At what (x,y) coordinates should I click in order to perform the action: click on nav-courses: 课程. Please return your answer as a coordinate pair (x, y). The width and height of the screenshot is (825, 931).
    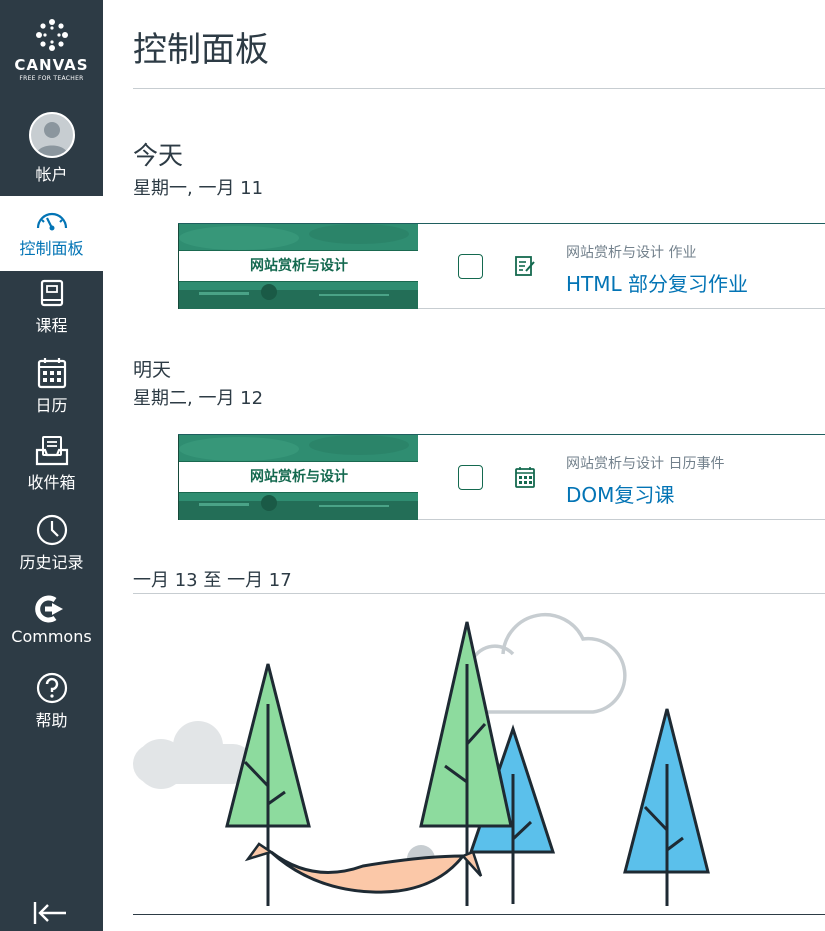
    Looking at the image, I should click on (51, 307).